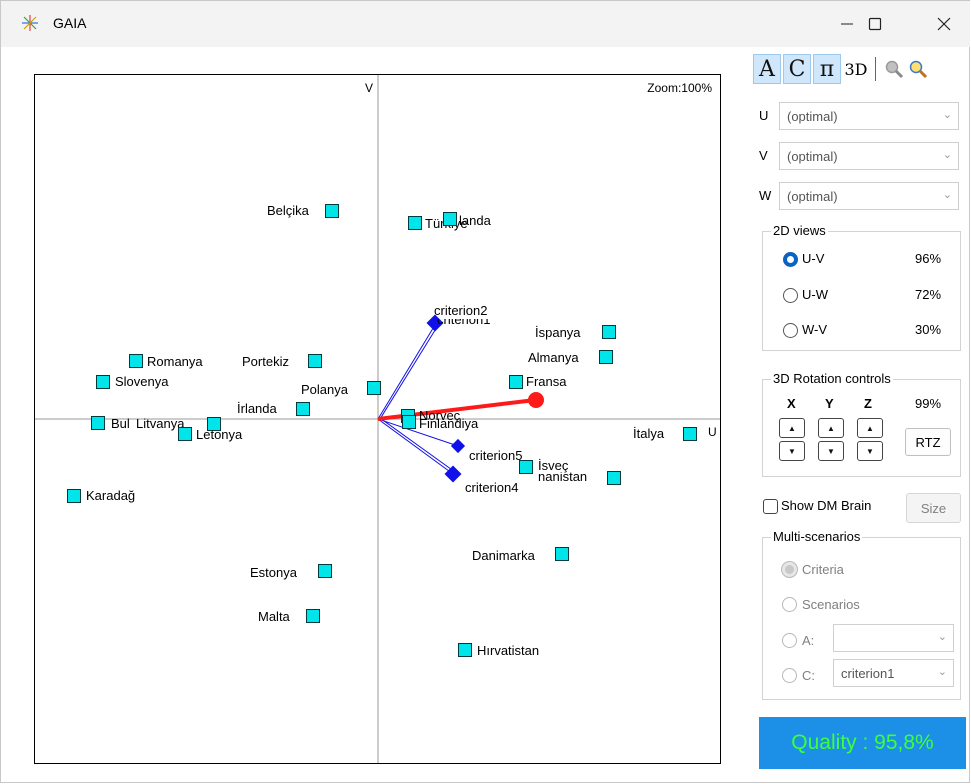 This screenshot has width=971, height=784. What do you see at coordinates (868, 673) in the screenshot?
I see `c-select-value: criterion1` at bounding box center [868, 673].